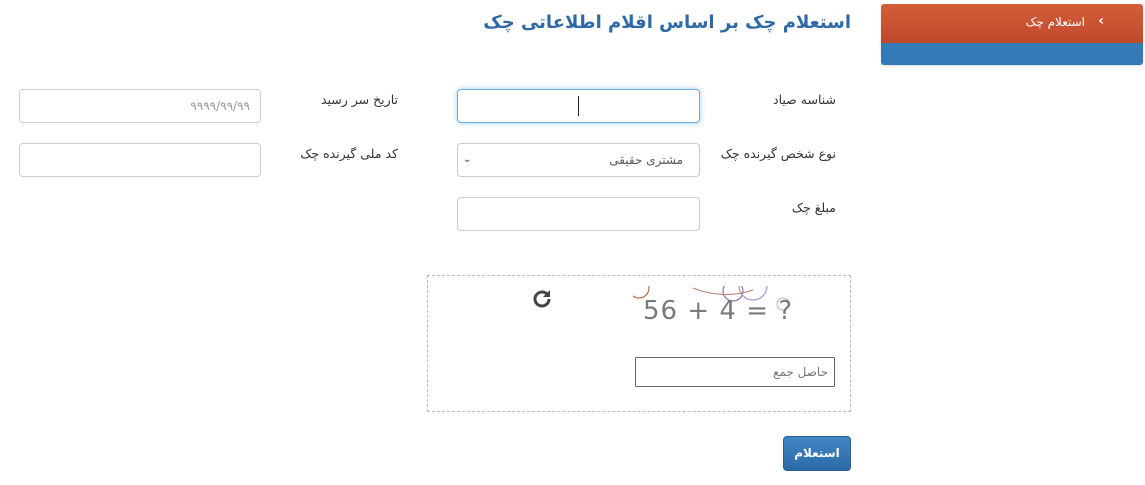 Image resolution: width=1145 pixels, height=485 pixels. What do you see at coordinates (578, 214) in the screenshot?
I see `amount-input` at bounding box center [578, 214].